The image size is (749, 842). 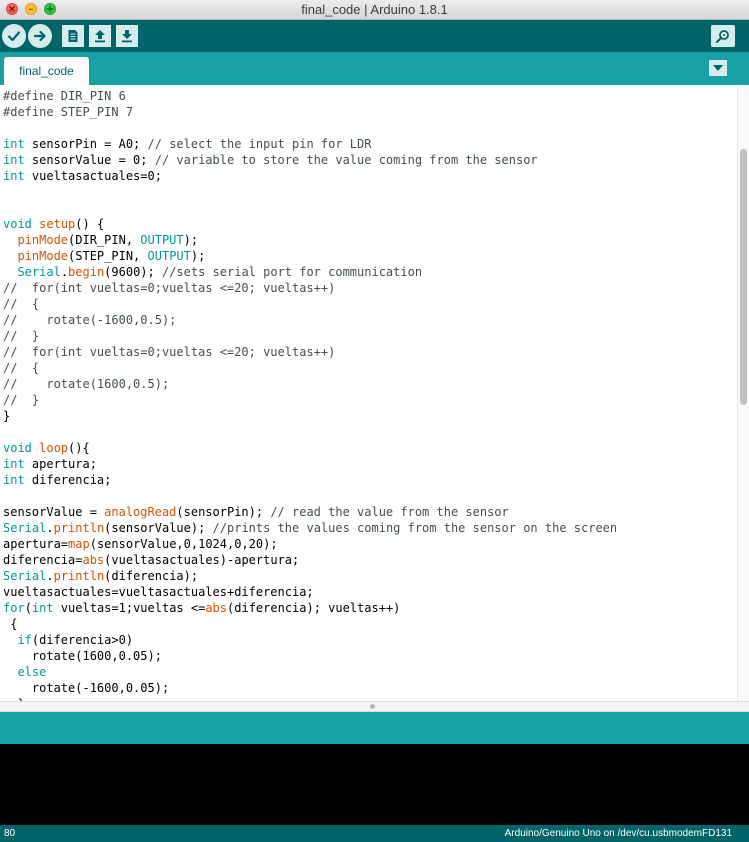 What do you see at coordinates (90, 320) in the screenshot?
I see `code-token: // rotate(-1600,0.5);` at bounding box center [90, 320].